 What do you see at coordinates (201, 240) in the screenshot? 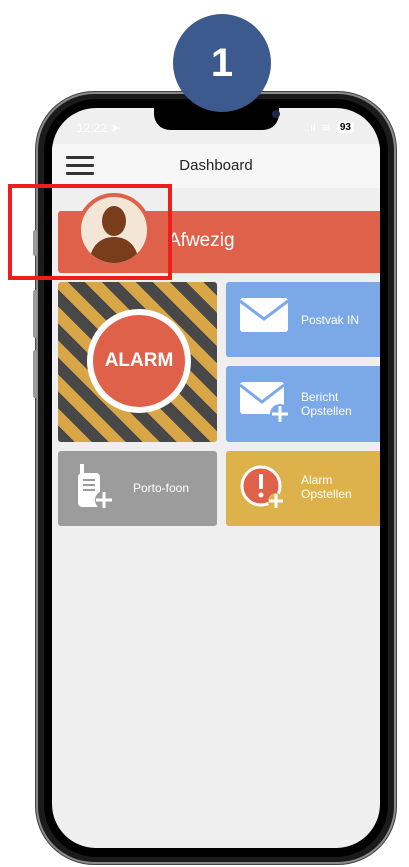
I see `presence-status-label: Afwezig` at bounding box center [201, 240].